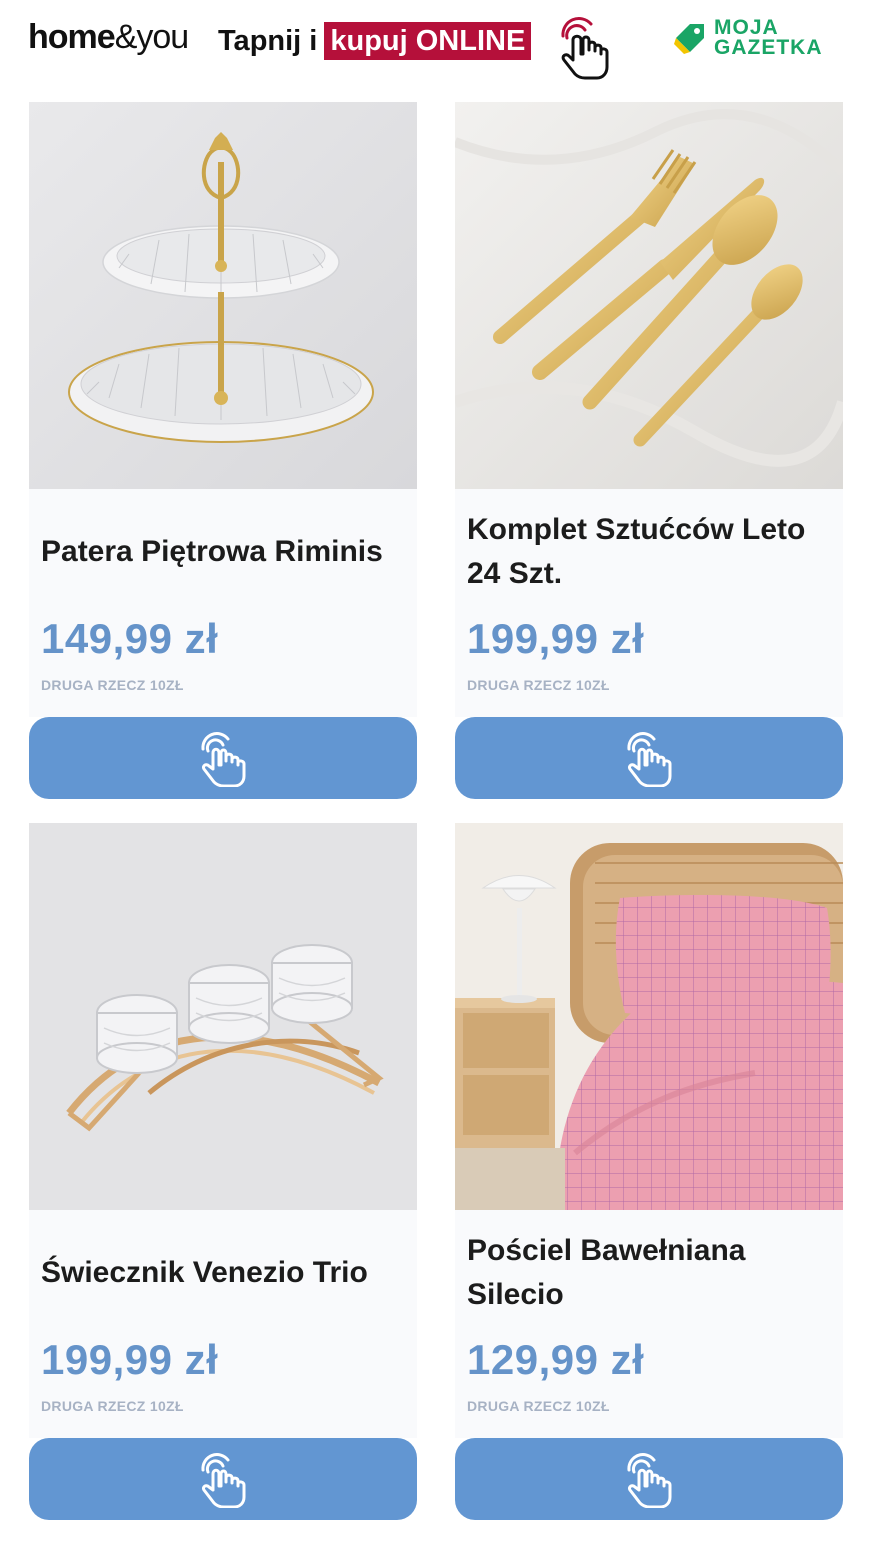 This screenshot has height=1550, width=872. Describe the element at coordinates (649, 1016) in the screenshot. I see `product-image-bedding` at that location.